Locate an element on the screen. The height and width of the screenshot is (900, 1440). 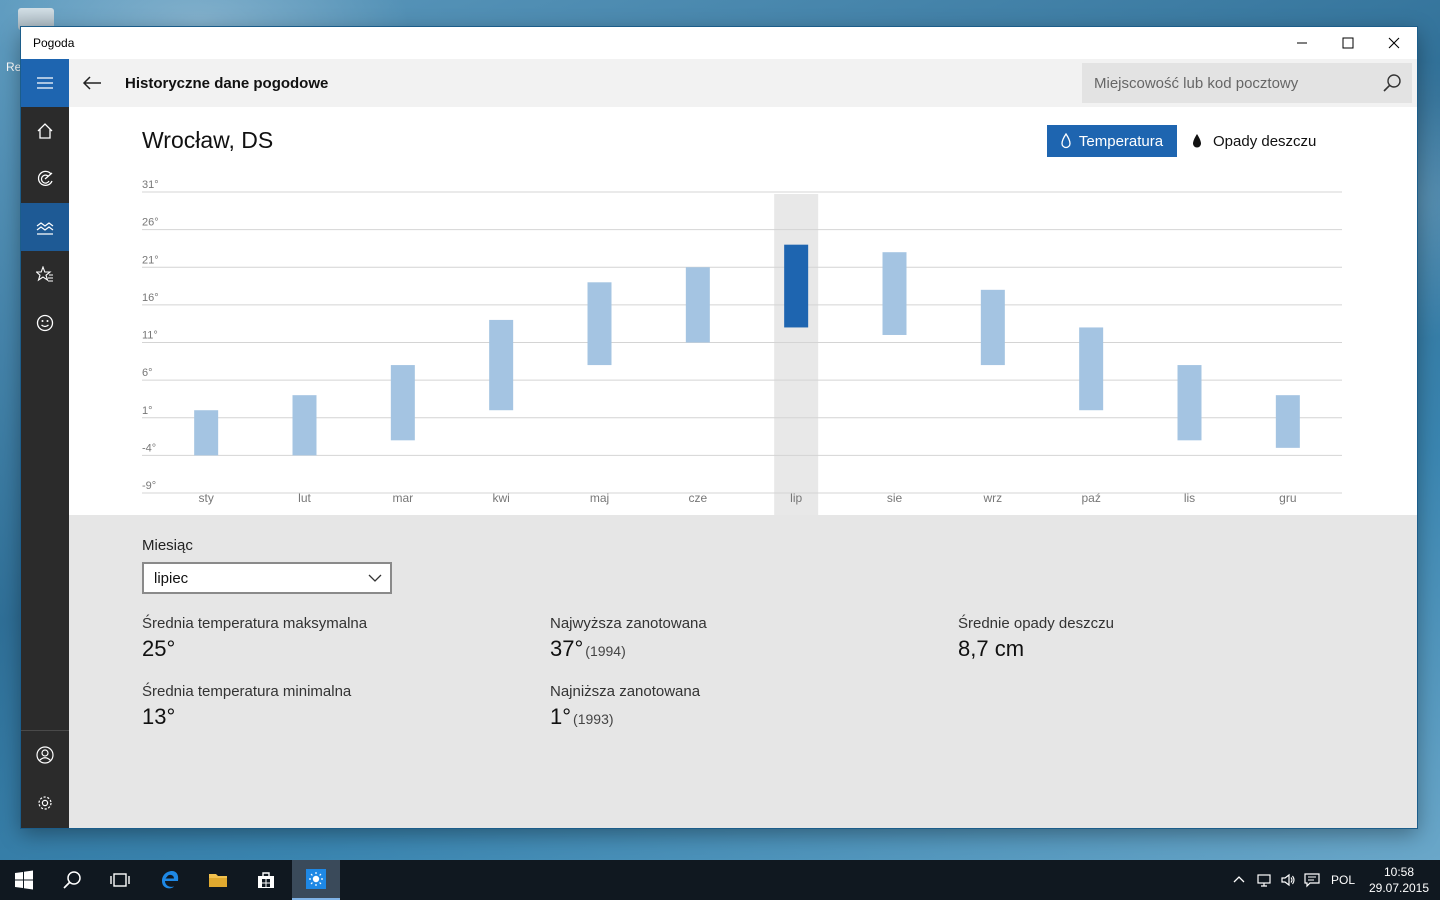
weather-app-taskbar-button is located at coordinates (316, 880).